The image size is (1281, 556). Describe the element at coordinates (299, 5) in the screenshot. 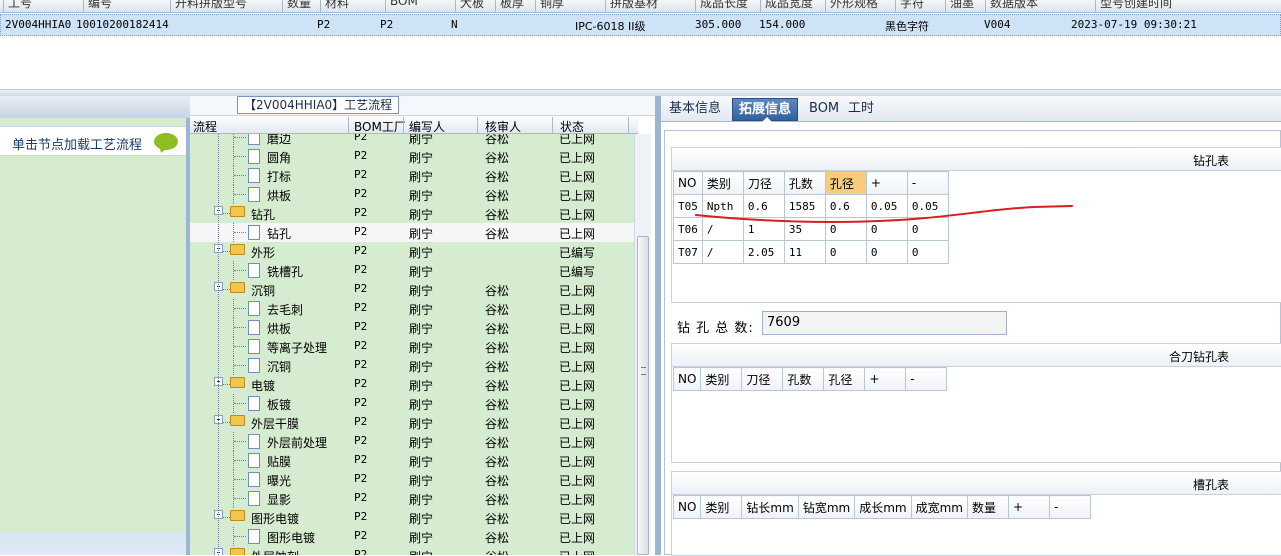

I see `header-label: 数量` at that location.